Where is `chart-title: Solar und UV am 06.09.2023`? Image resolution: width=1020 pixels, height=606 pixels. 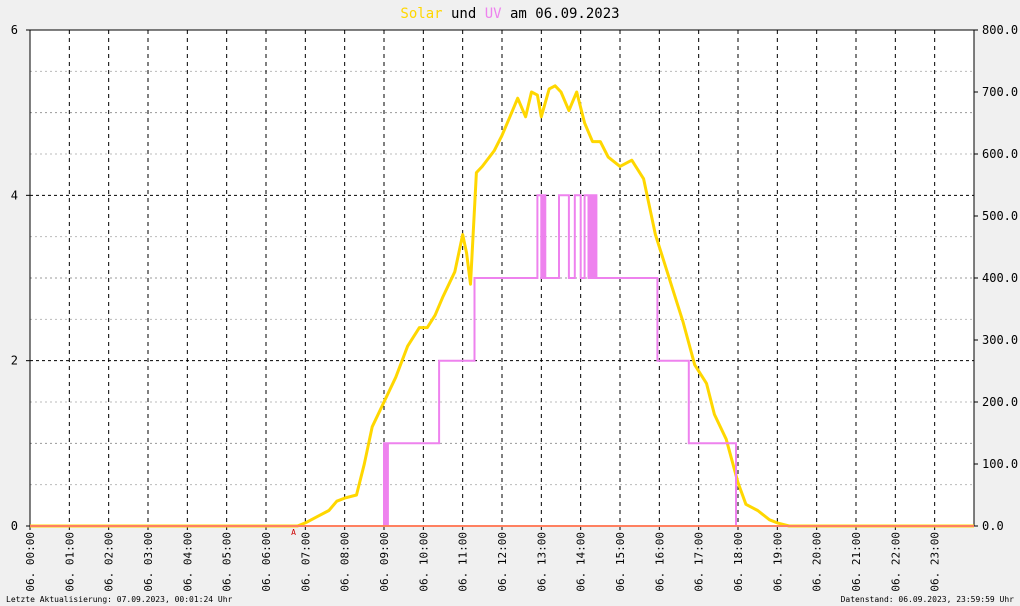 chart-title: Solar und UV am 06.09.2023 is located at coordinates (509, 14).